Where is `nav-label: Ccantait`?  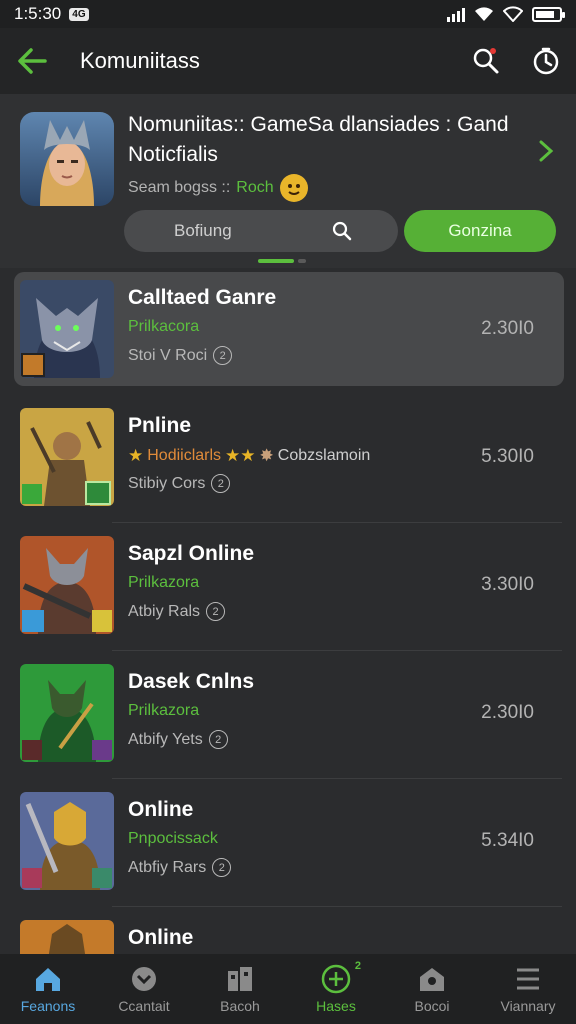
nav-label: Ccantait is located at coordinates (144, 1006).